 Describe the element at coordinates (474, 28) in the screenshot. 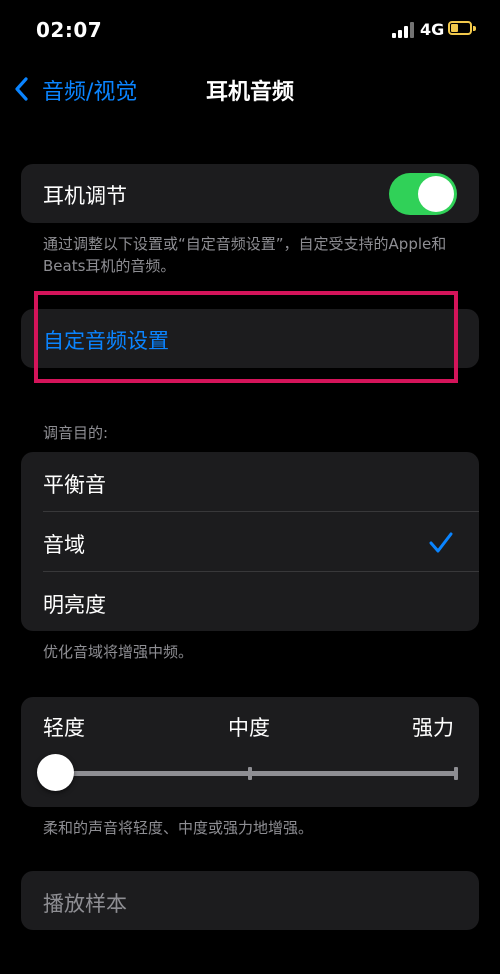

I see `battery-tip` at that location.